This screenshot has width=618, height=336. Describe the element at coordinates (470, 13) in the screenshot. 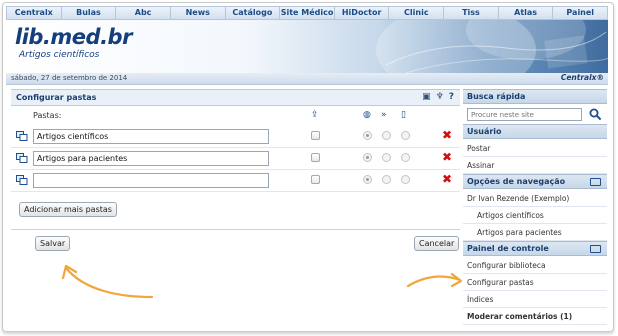

I see `nav-tiss: Tiss` at that location.